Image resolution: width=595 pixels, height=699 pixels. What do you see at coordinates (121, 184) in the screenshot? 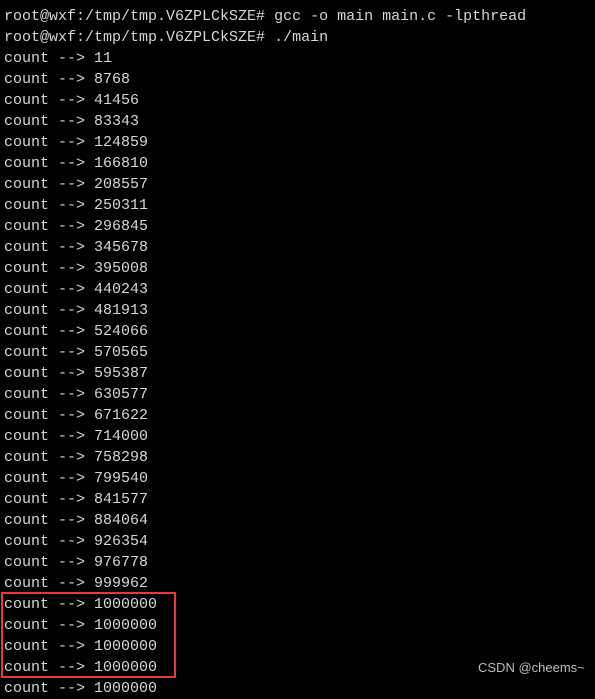
I see `count-value: 208557` at bounding box center [121, 184].